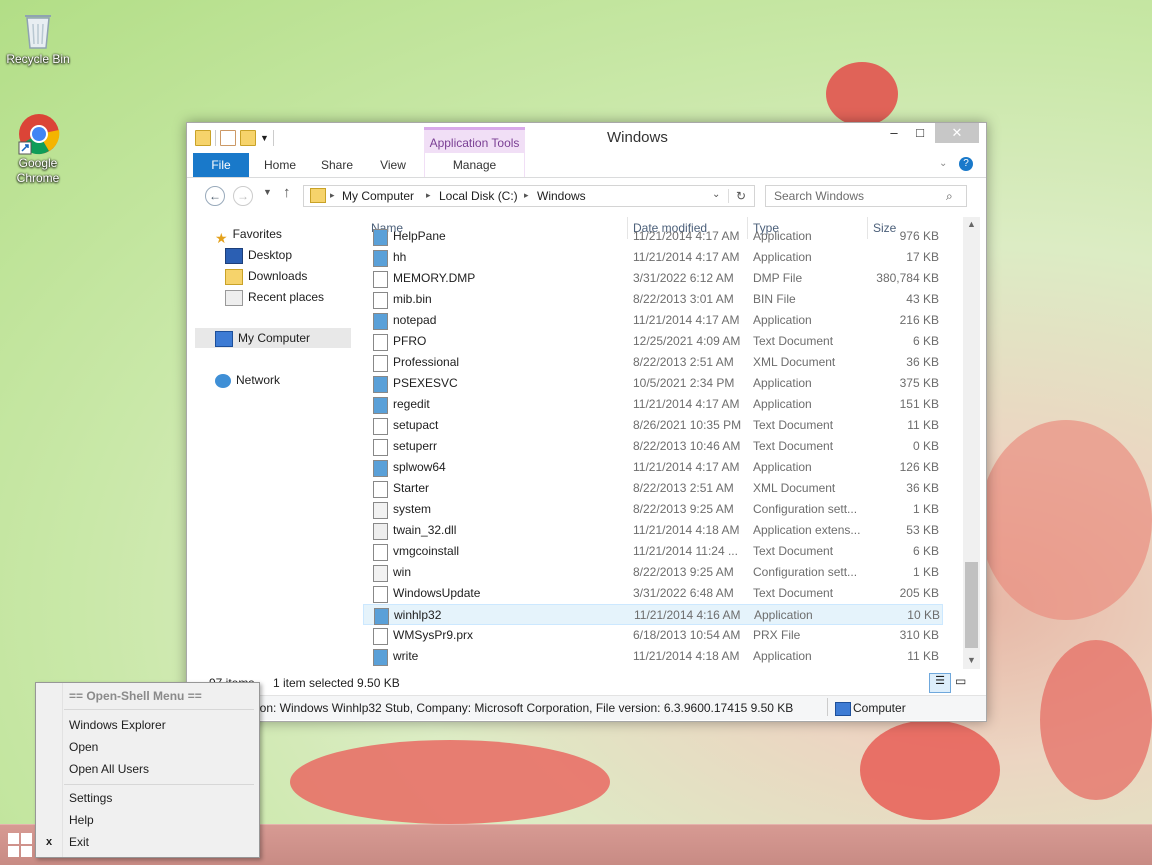  Describe the element at coordinates (971, 605) in the screenshot. I see `scrollbar-thumb` at that location.